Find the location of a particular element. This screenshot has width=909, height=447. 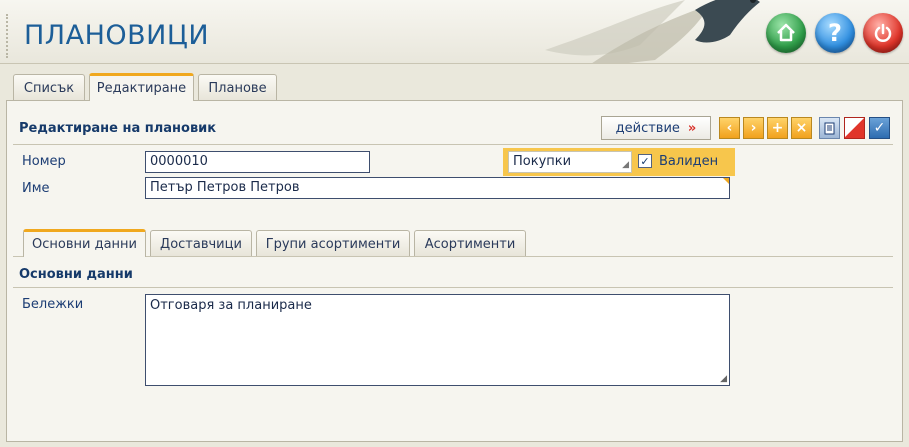

section-divider is located at coordinates (453, 287).